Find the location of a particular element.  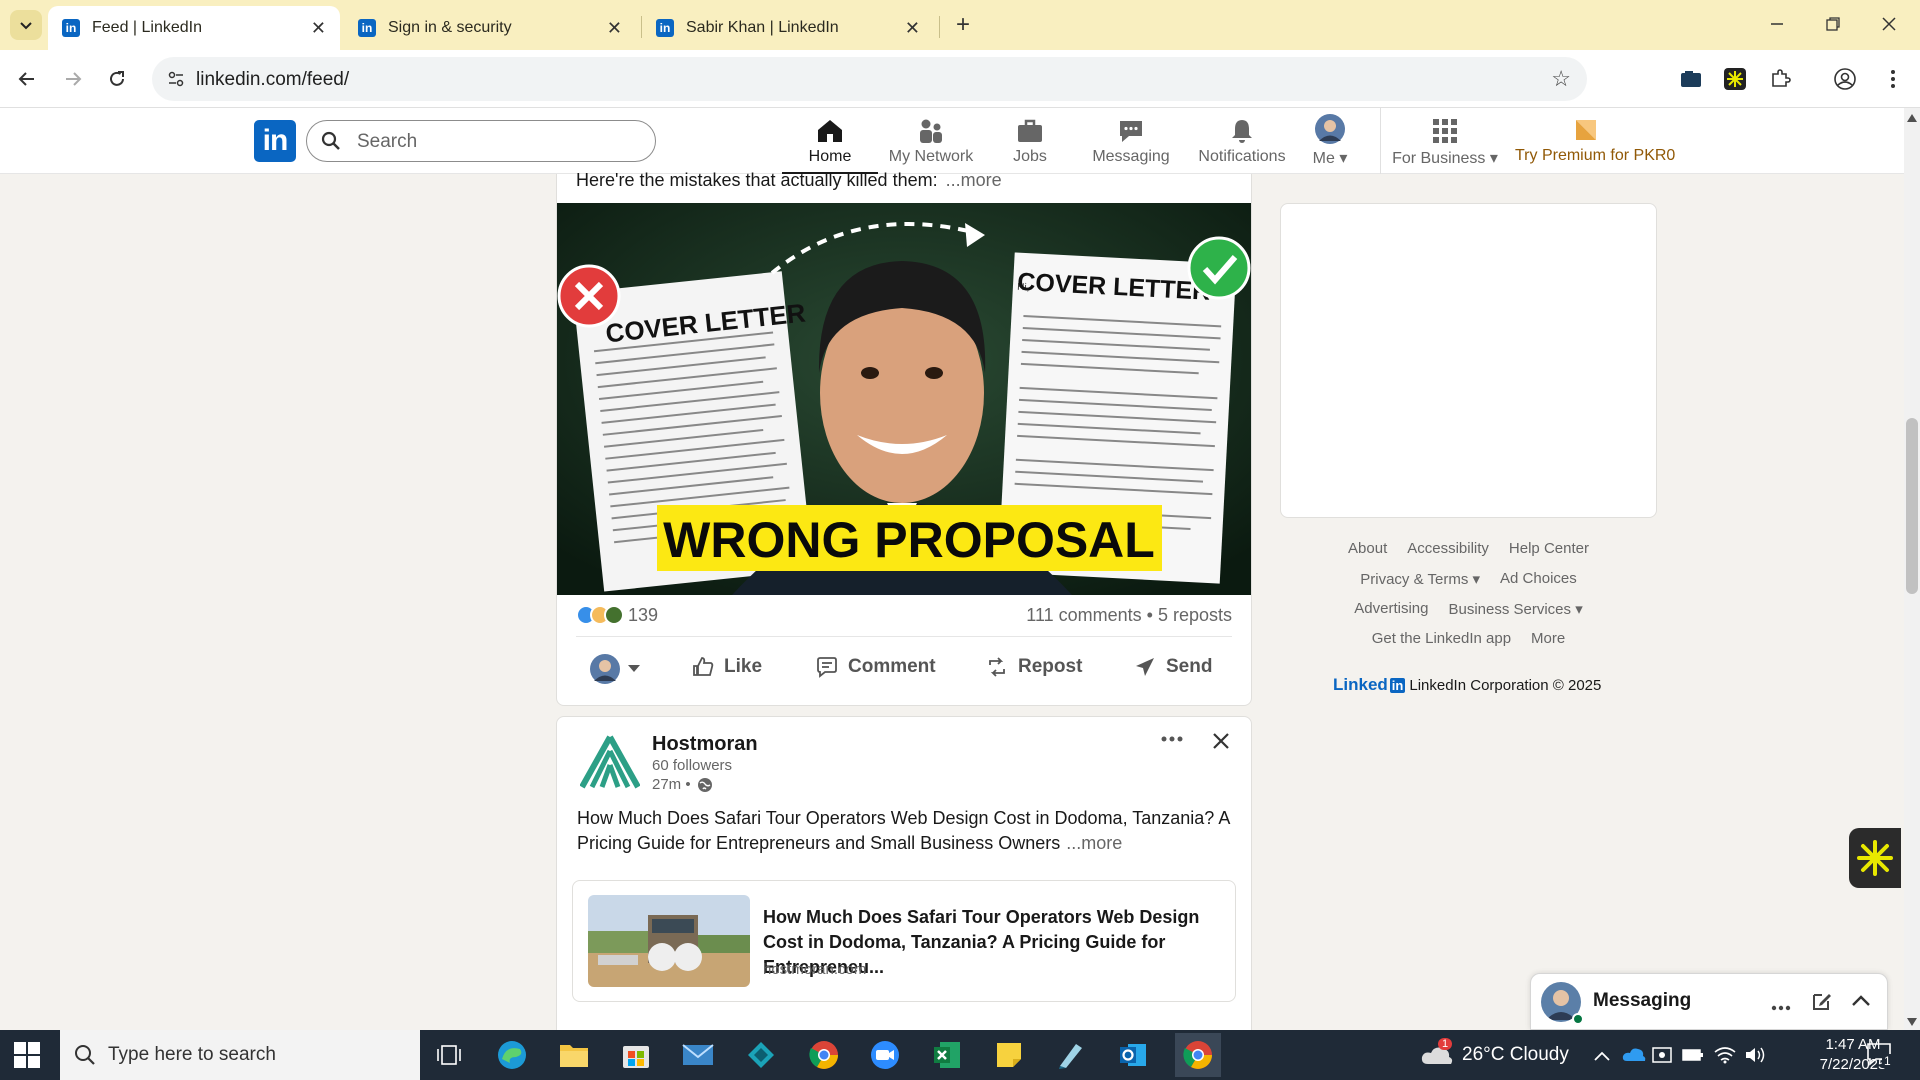

like-button: Like is located at coordinates (727, 667).